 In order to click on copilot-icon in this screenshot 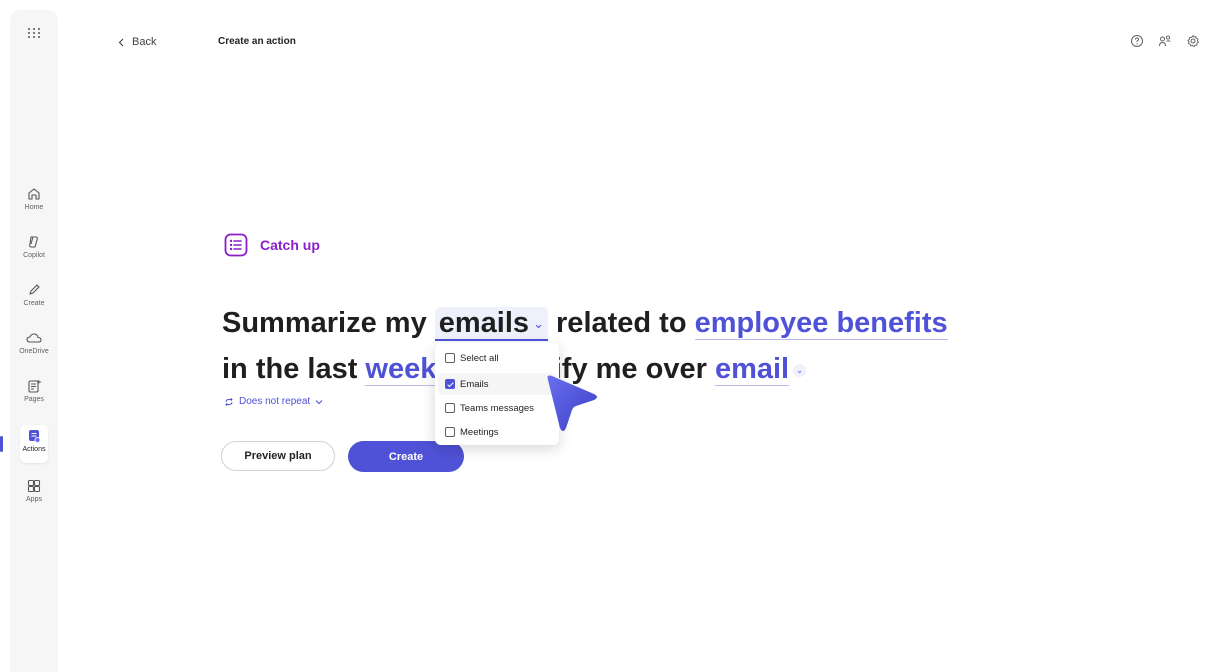, I will do `click(33, 242)`.